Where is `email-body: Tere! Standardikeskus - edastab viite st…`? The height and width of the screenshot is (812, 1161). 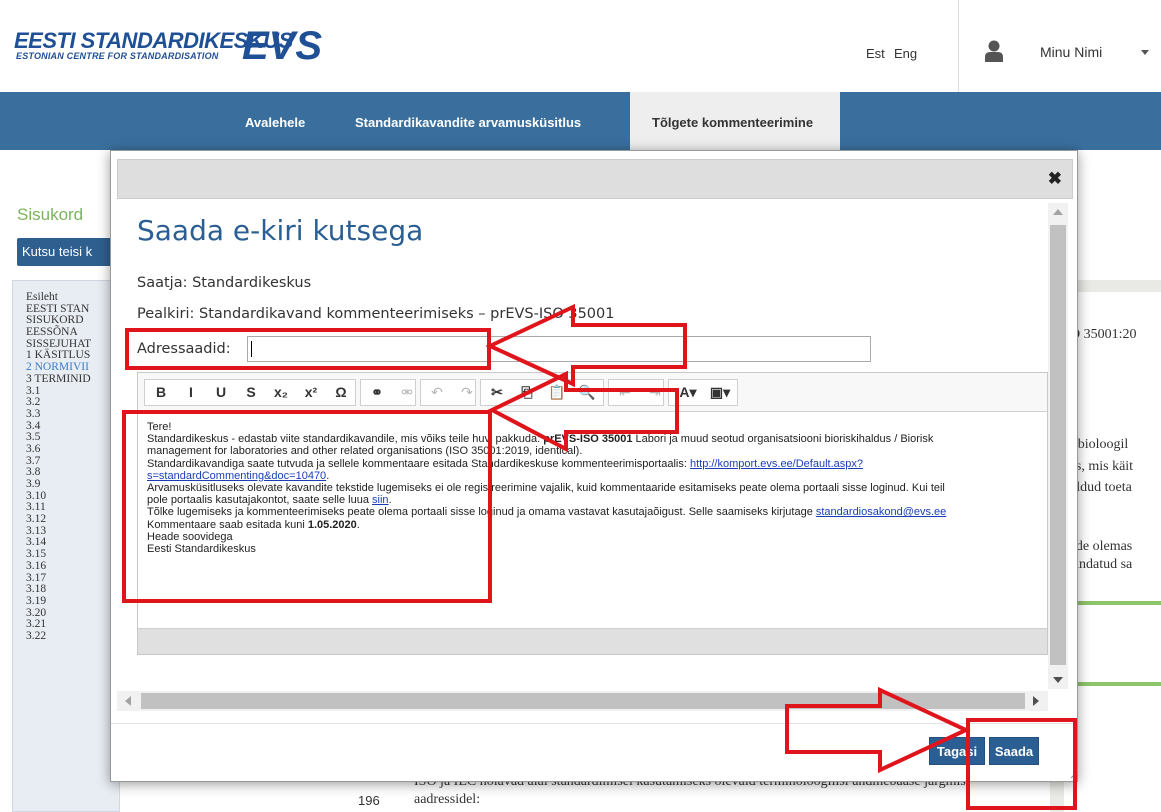
email-body: Tere! Standardikeskus - edastab viite st… is located at coordinates (597, 488).